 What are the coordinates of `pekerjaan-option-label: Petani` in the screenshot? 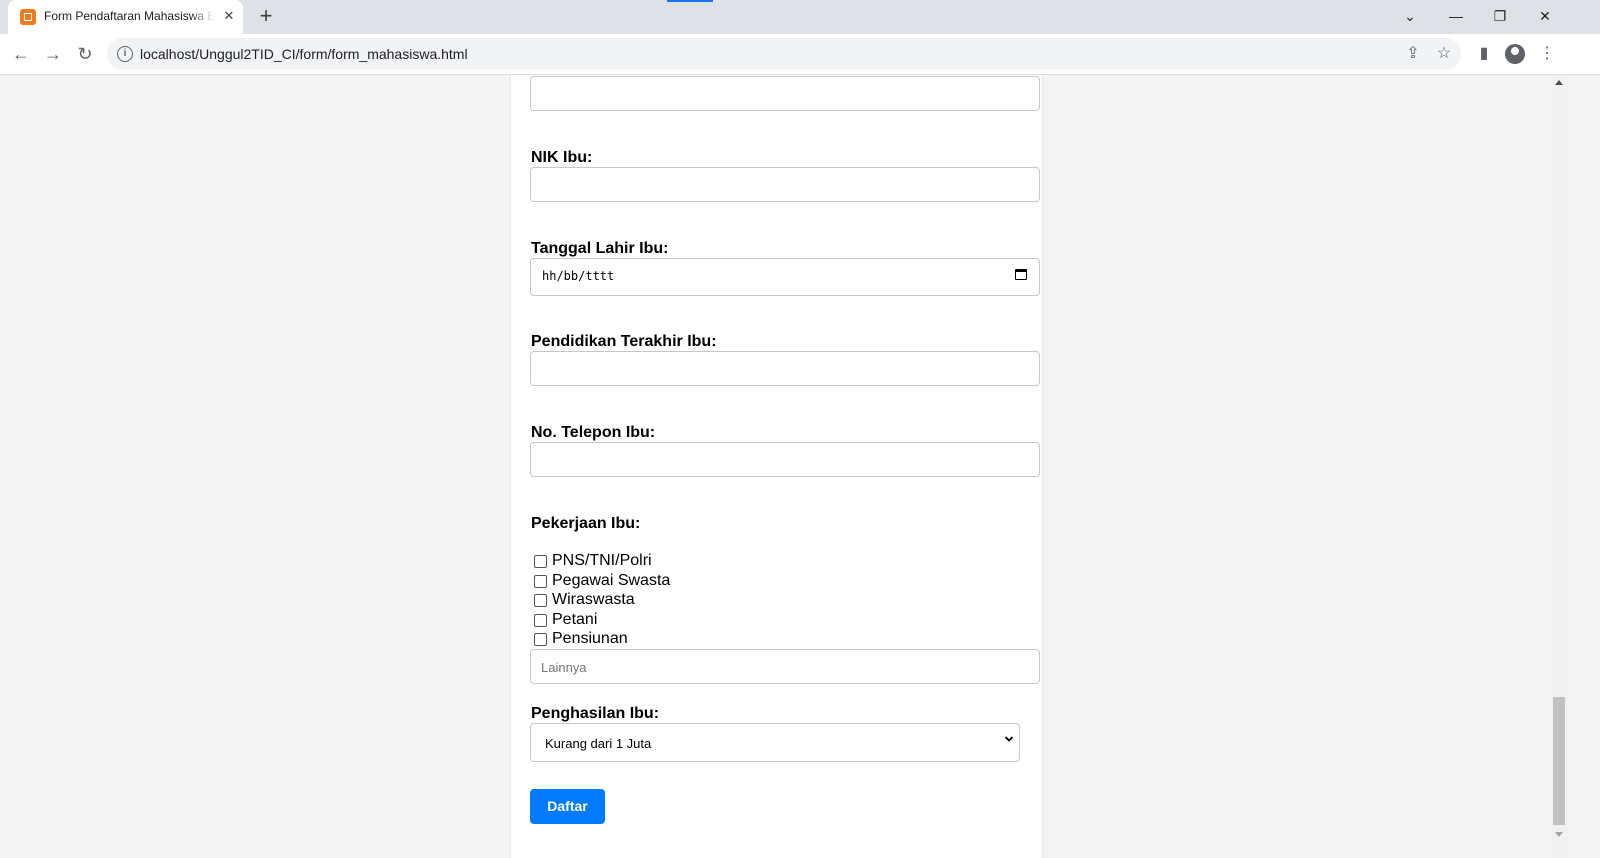 It's located at (575, 619).